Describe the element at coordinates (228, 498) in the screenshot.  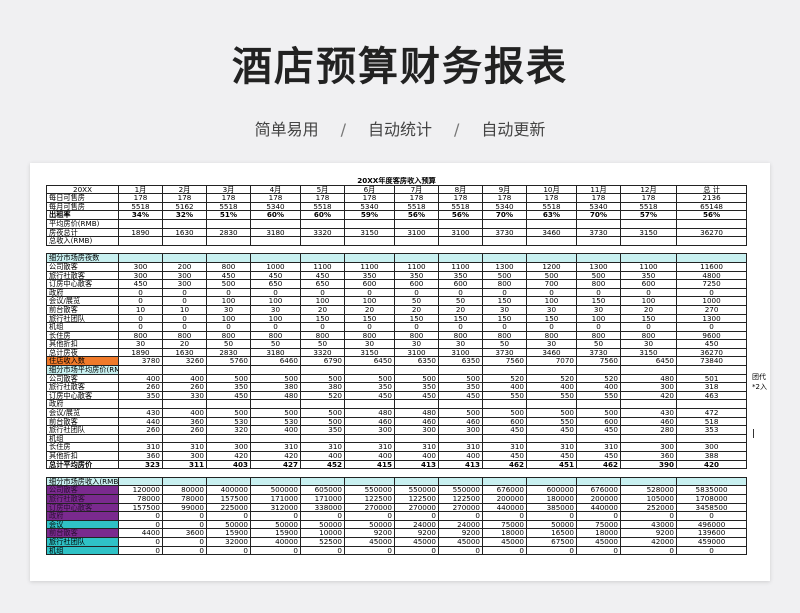
I see `cell: 157500` at that location.